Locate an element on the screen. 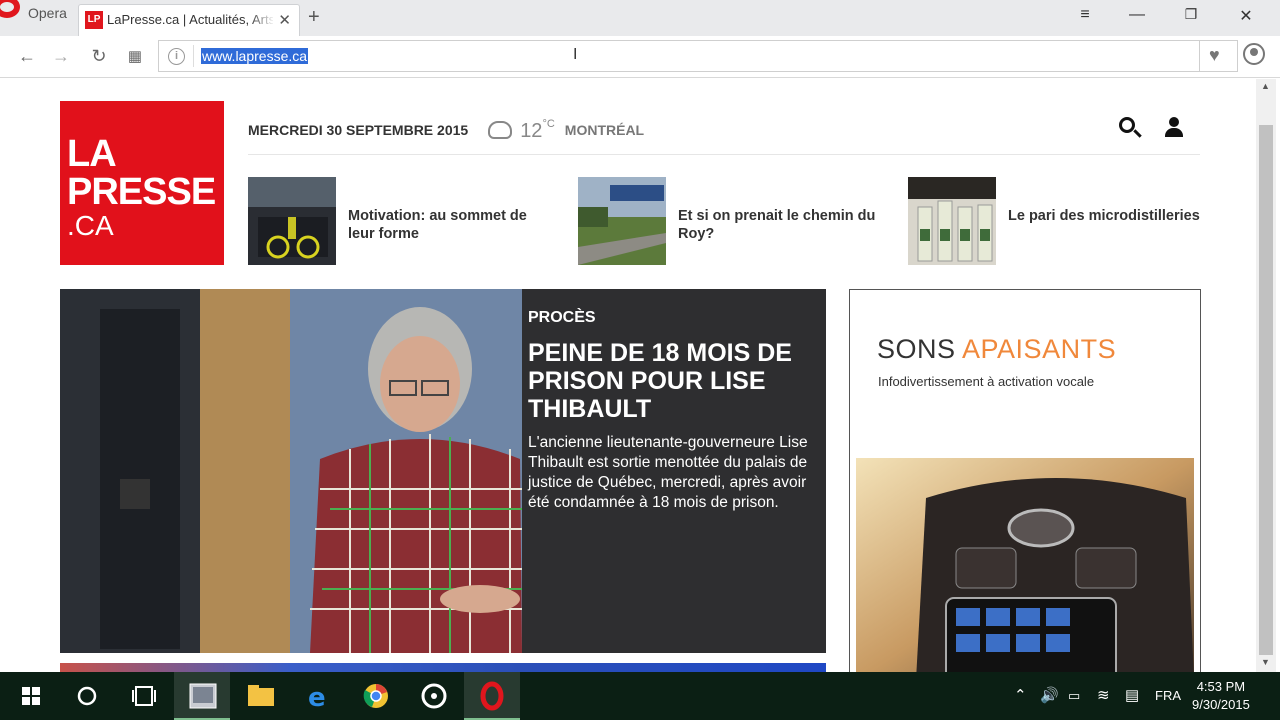 The image size is (1280, 725). address-toolbar: ← → ↻ ▦ i www.lapresse.ca I ♥ is located at coordinates (640, 57).